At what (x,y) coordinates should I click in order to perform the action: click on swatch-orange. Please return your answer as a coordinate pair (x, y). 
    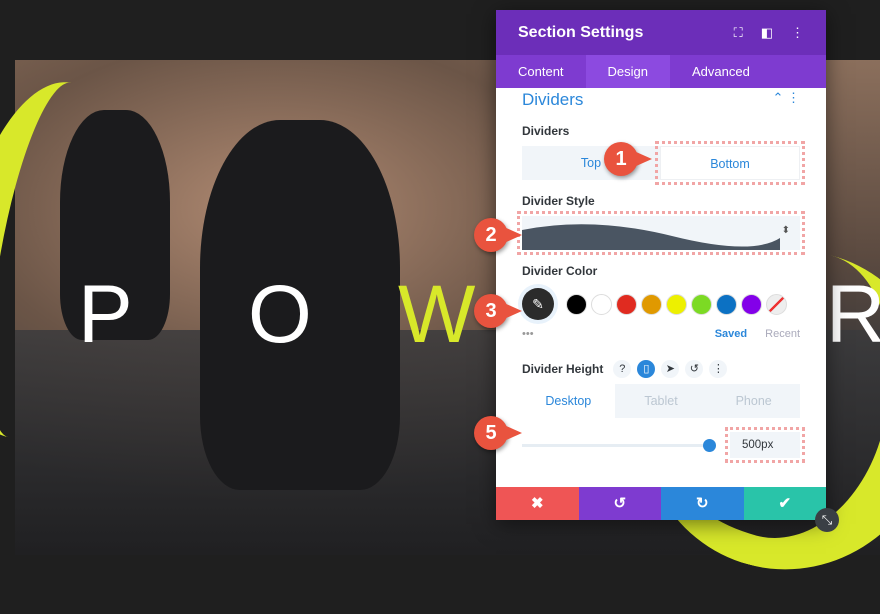
    Looking at the image, I should click on (651, 304).